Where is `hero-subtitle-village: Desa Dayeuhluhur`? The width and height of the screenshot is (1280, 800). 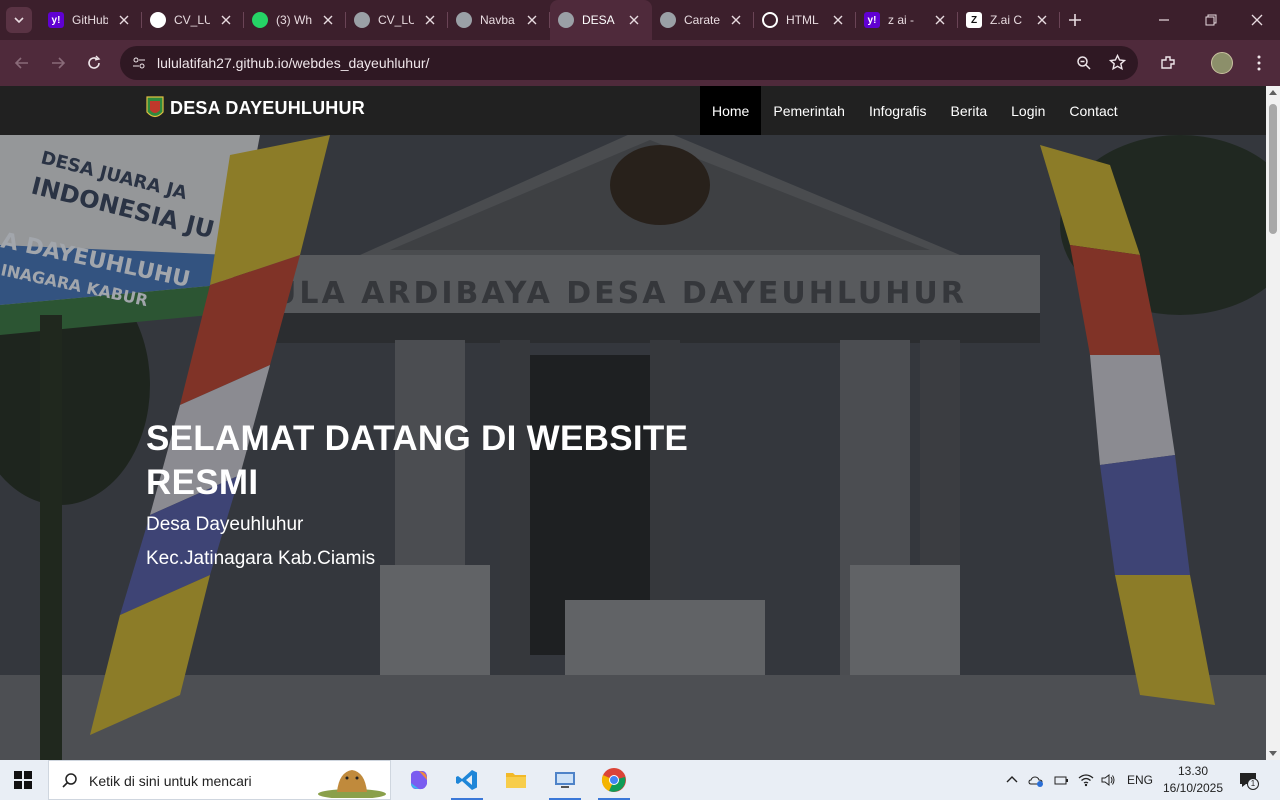 hero-subtitle-village: Desa Dayeuhluhur is located at coordinates (225, 524).